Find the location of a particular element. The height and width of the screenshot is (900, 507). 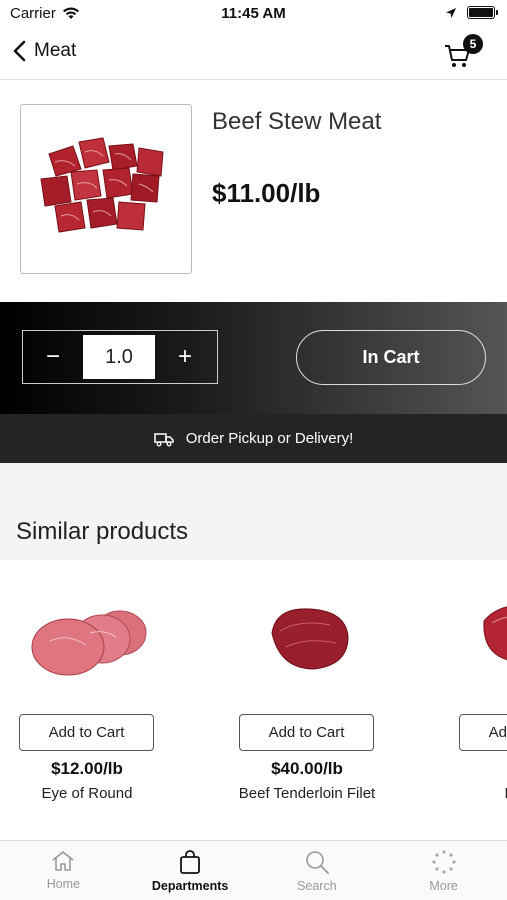

pickup-banner: Order Pickup or Delivery! is located at coordinates (253, 438).